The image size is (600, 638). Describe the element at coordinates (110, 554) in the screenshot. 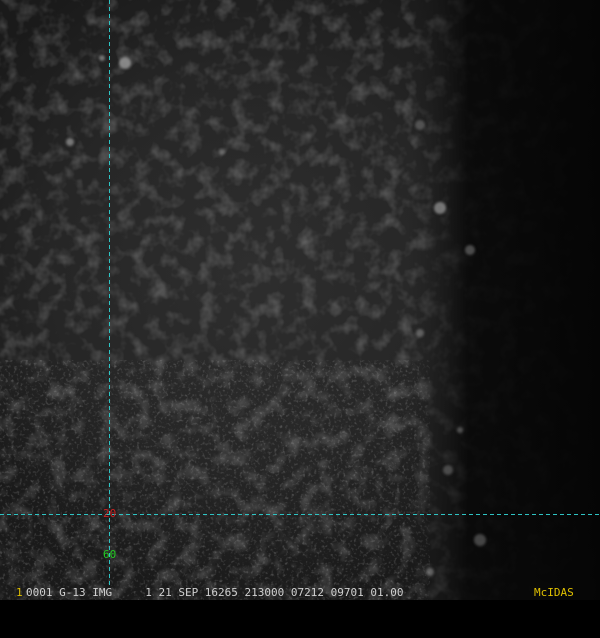

I see `longitude-label: 60` at that location.